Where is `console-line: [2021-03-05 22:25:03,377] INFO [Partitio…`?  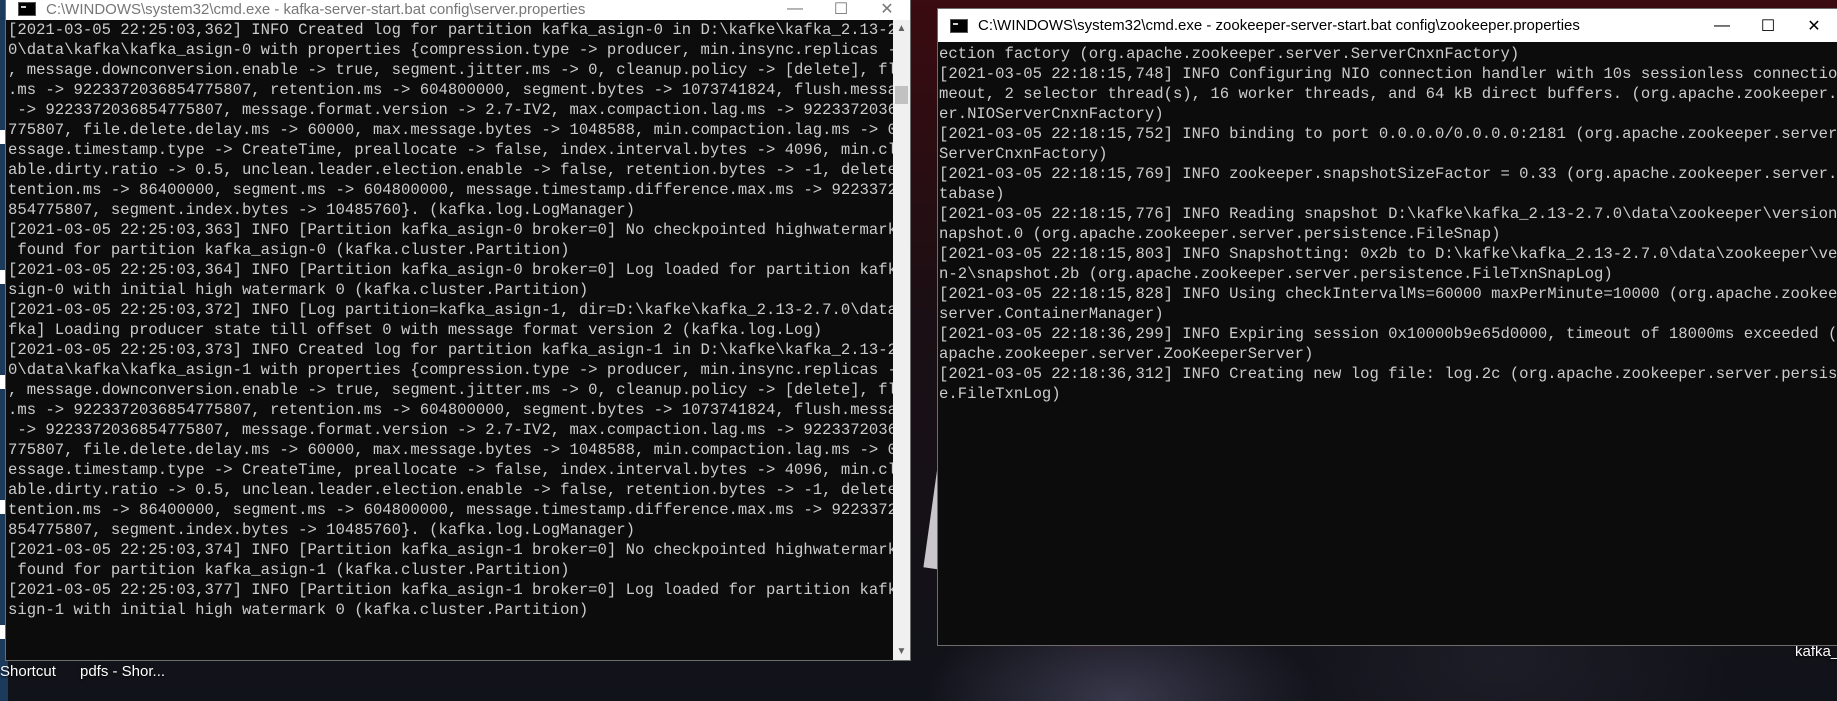
console-line: [2021-03-05 22:25:03,377] INFO [Partitio… is located at coordinates (450, 590).